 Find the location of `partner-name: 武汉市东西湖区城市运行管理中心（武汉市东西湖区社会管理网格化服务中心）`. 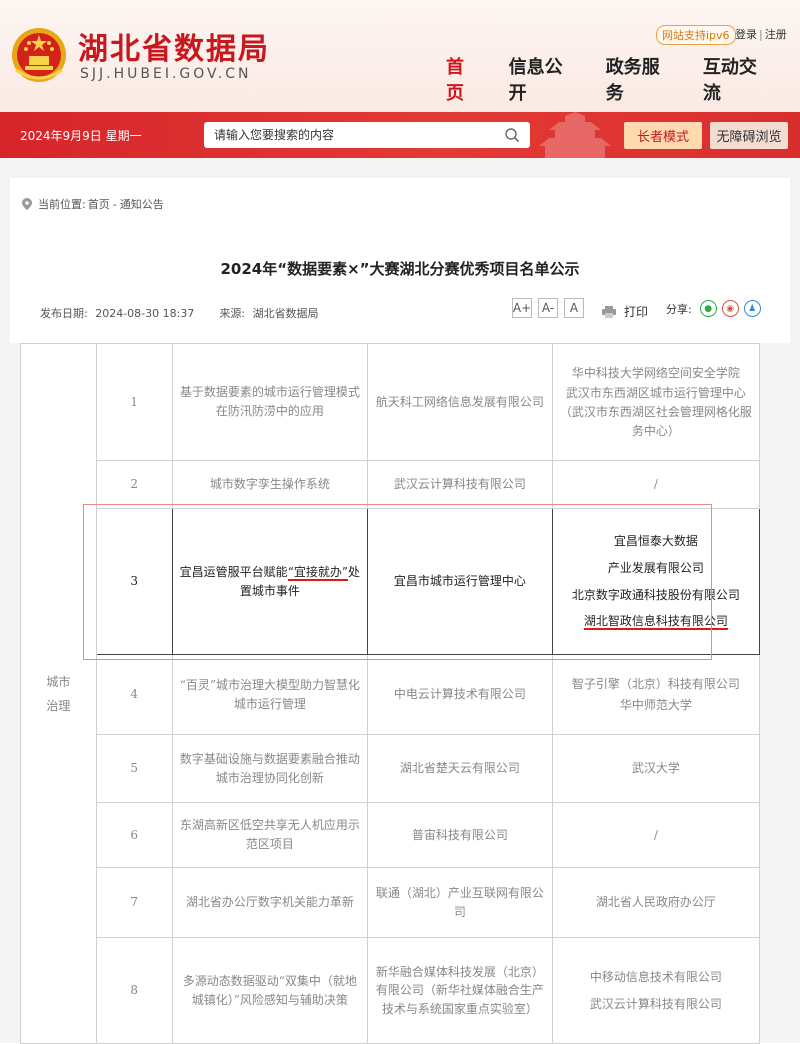

partner-name: 武汉市东西湖区城市运行管理中心（武汉市东西湖区社会管理网格化服务中心） is located at coordinates (655, 412).